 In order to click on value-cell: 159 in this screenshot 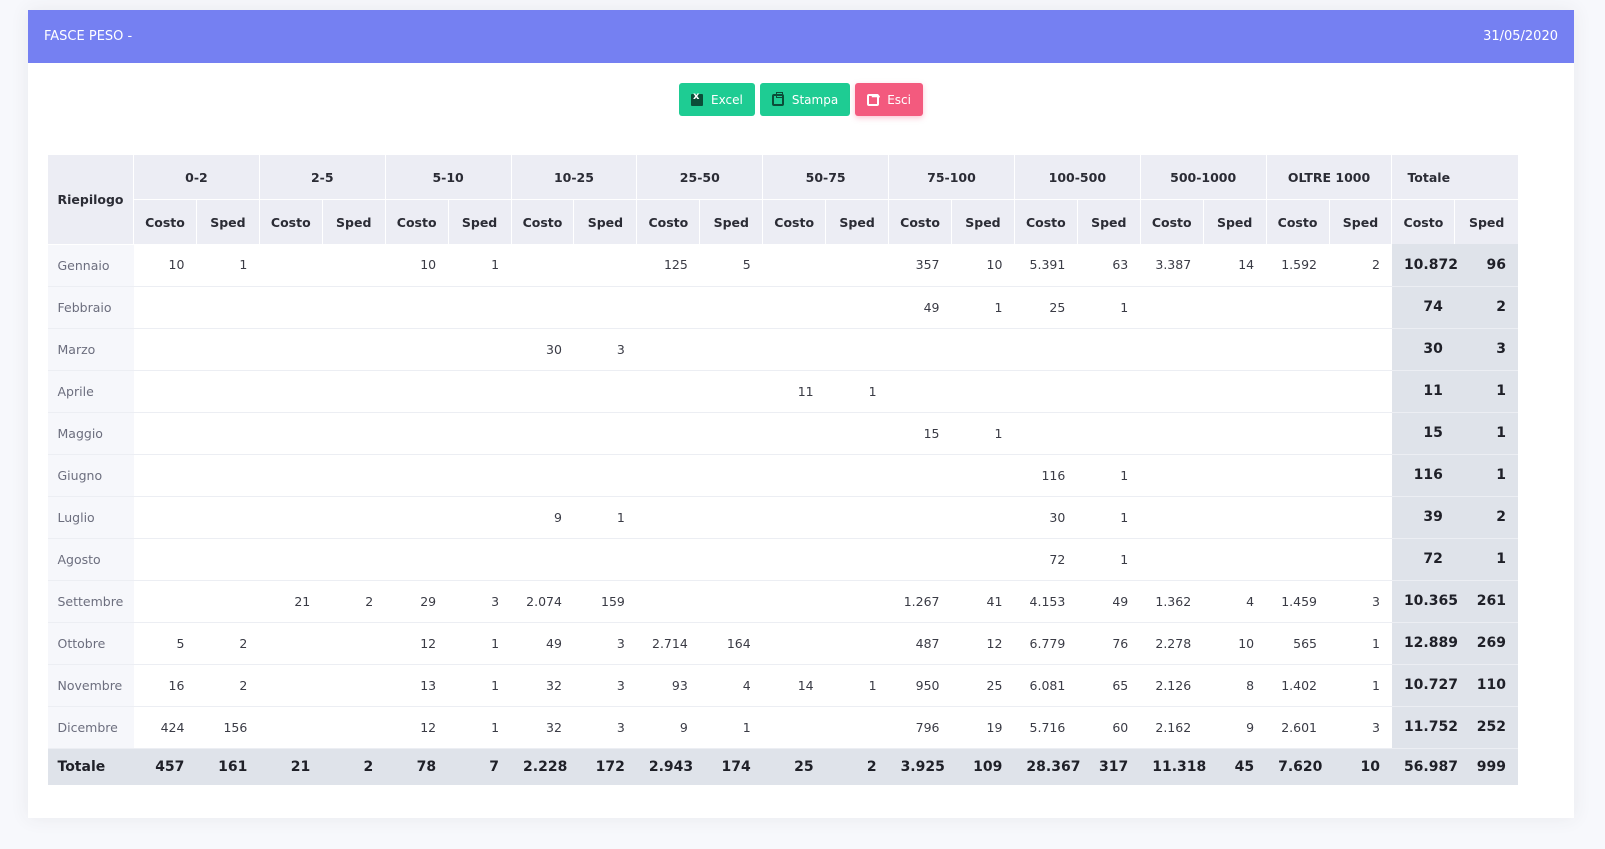, I will do `click(605, 601)`.